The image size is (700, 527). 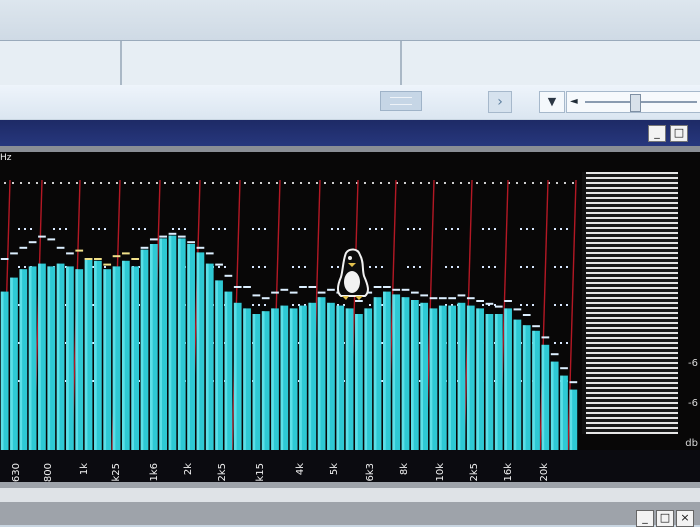 What do you see at coordinates (552, 102) in the screenshot?
I see `dropdown-button: ▼` at bounding box center [552, 102].